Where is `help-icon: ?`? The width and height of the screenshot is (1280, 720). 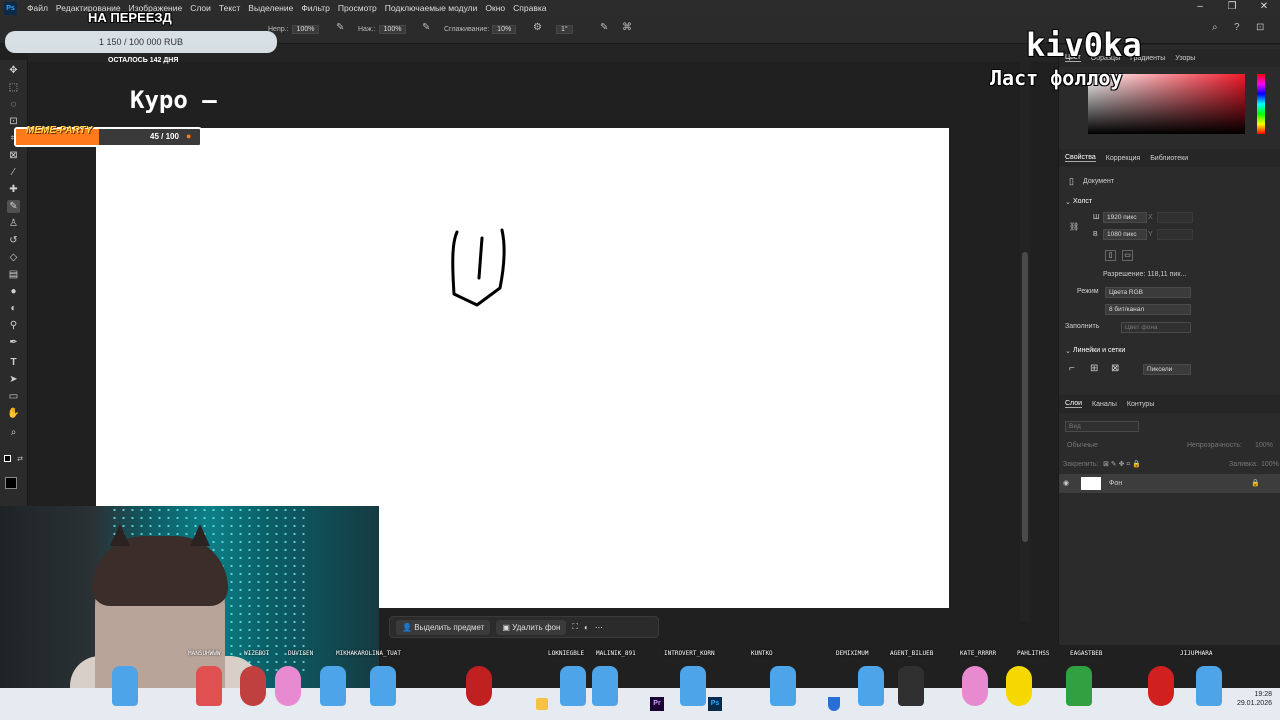
help-icon: ? is located at coordinates (1237, 27).